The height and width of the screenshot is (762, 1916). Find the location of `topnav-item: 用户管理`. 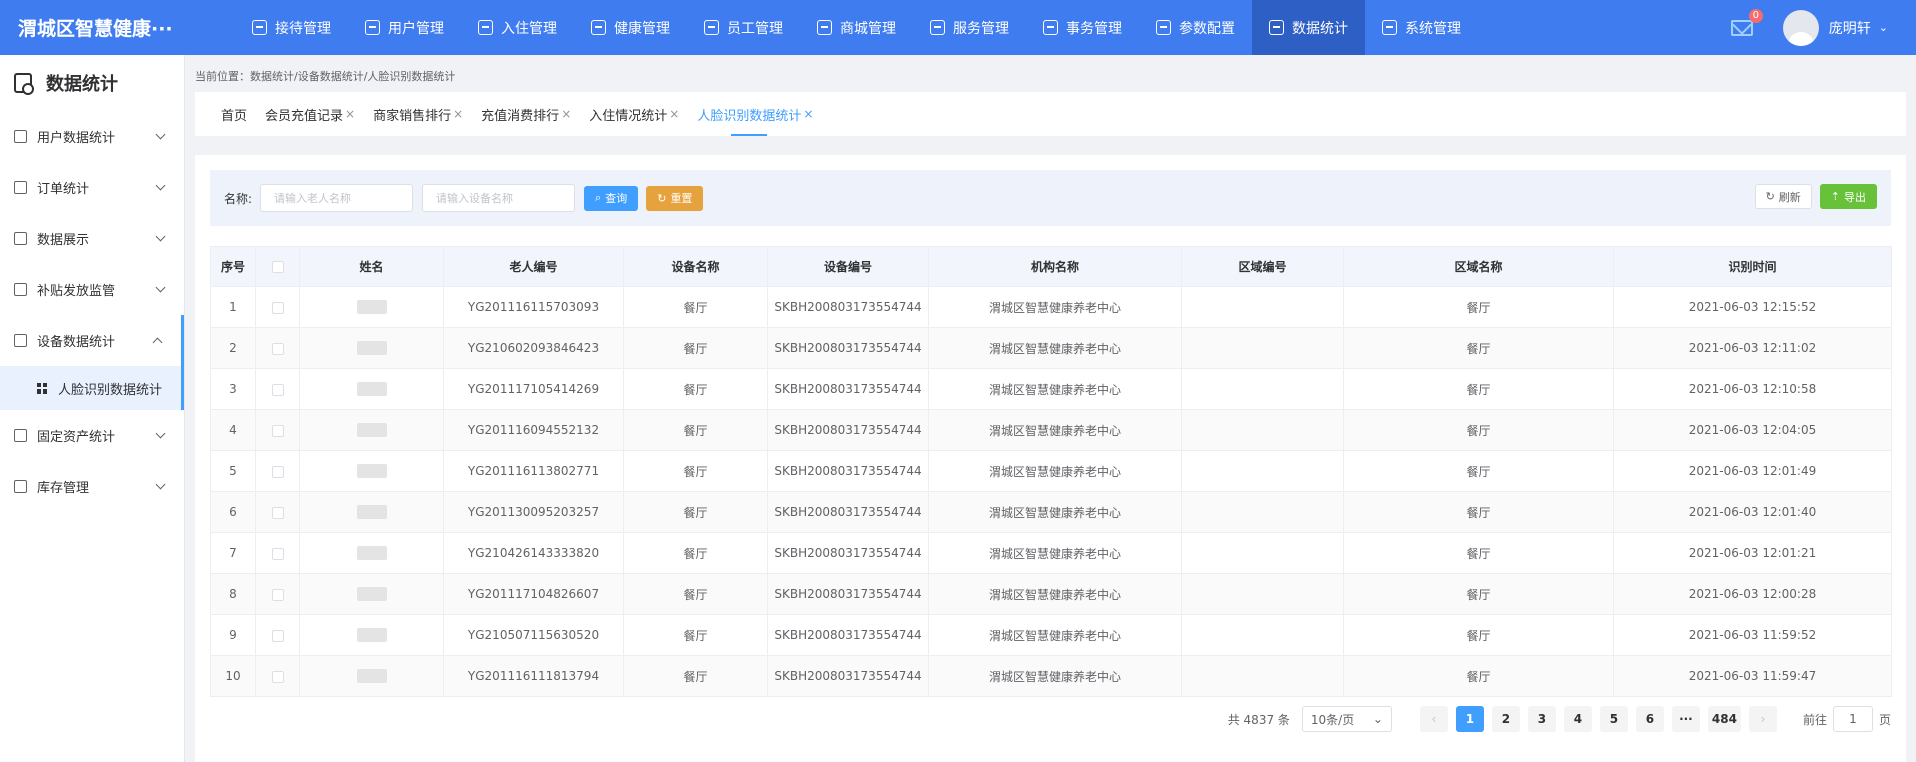

topnav-item: 用户管理 is located at coordinates (404, 27).